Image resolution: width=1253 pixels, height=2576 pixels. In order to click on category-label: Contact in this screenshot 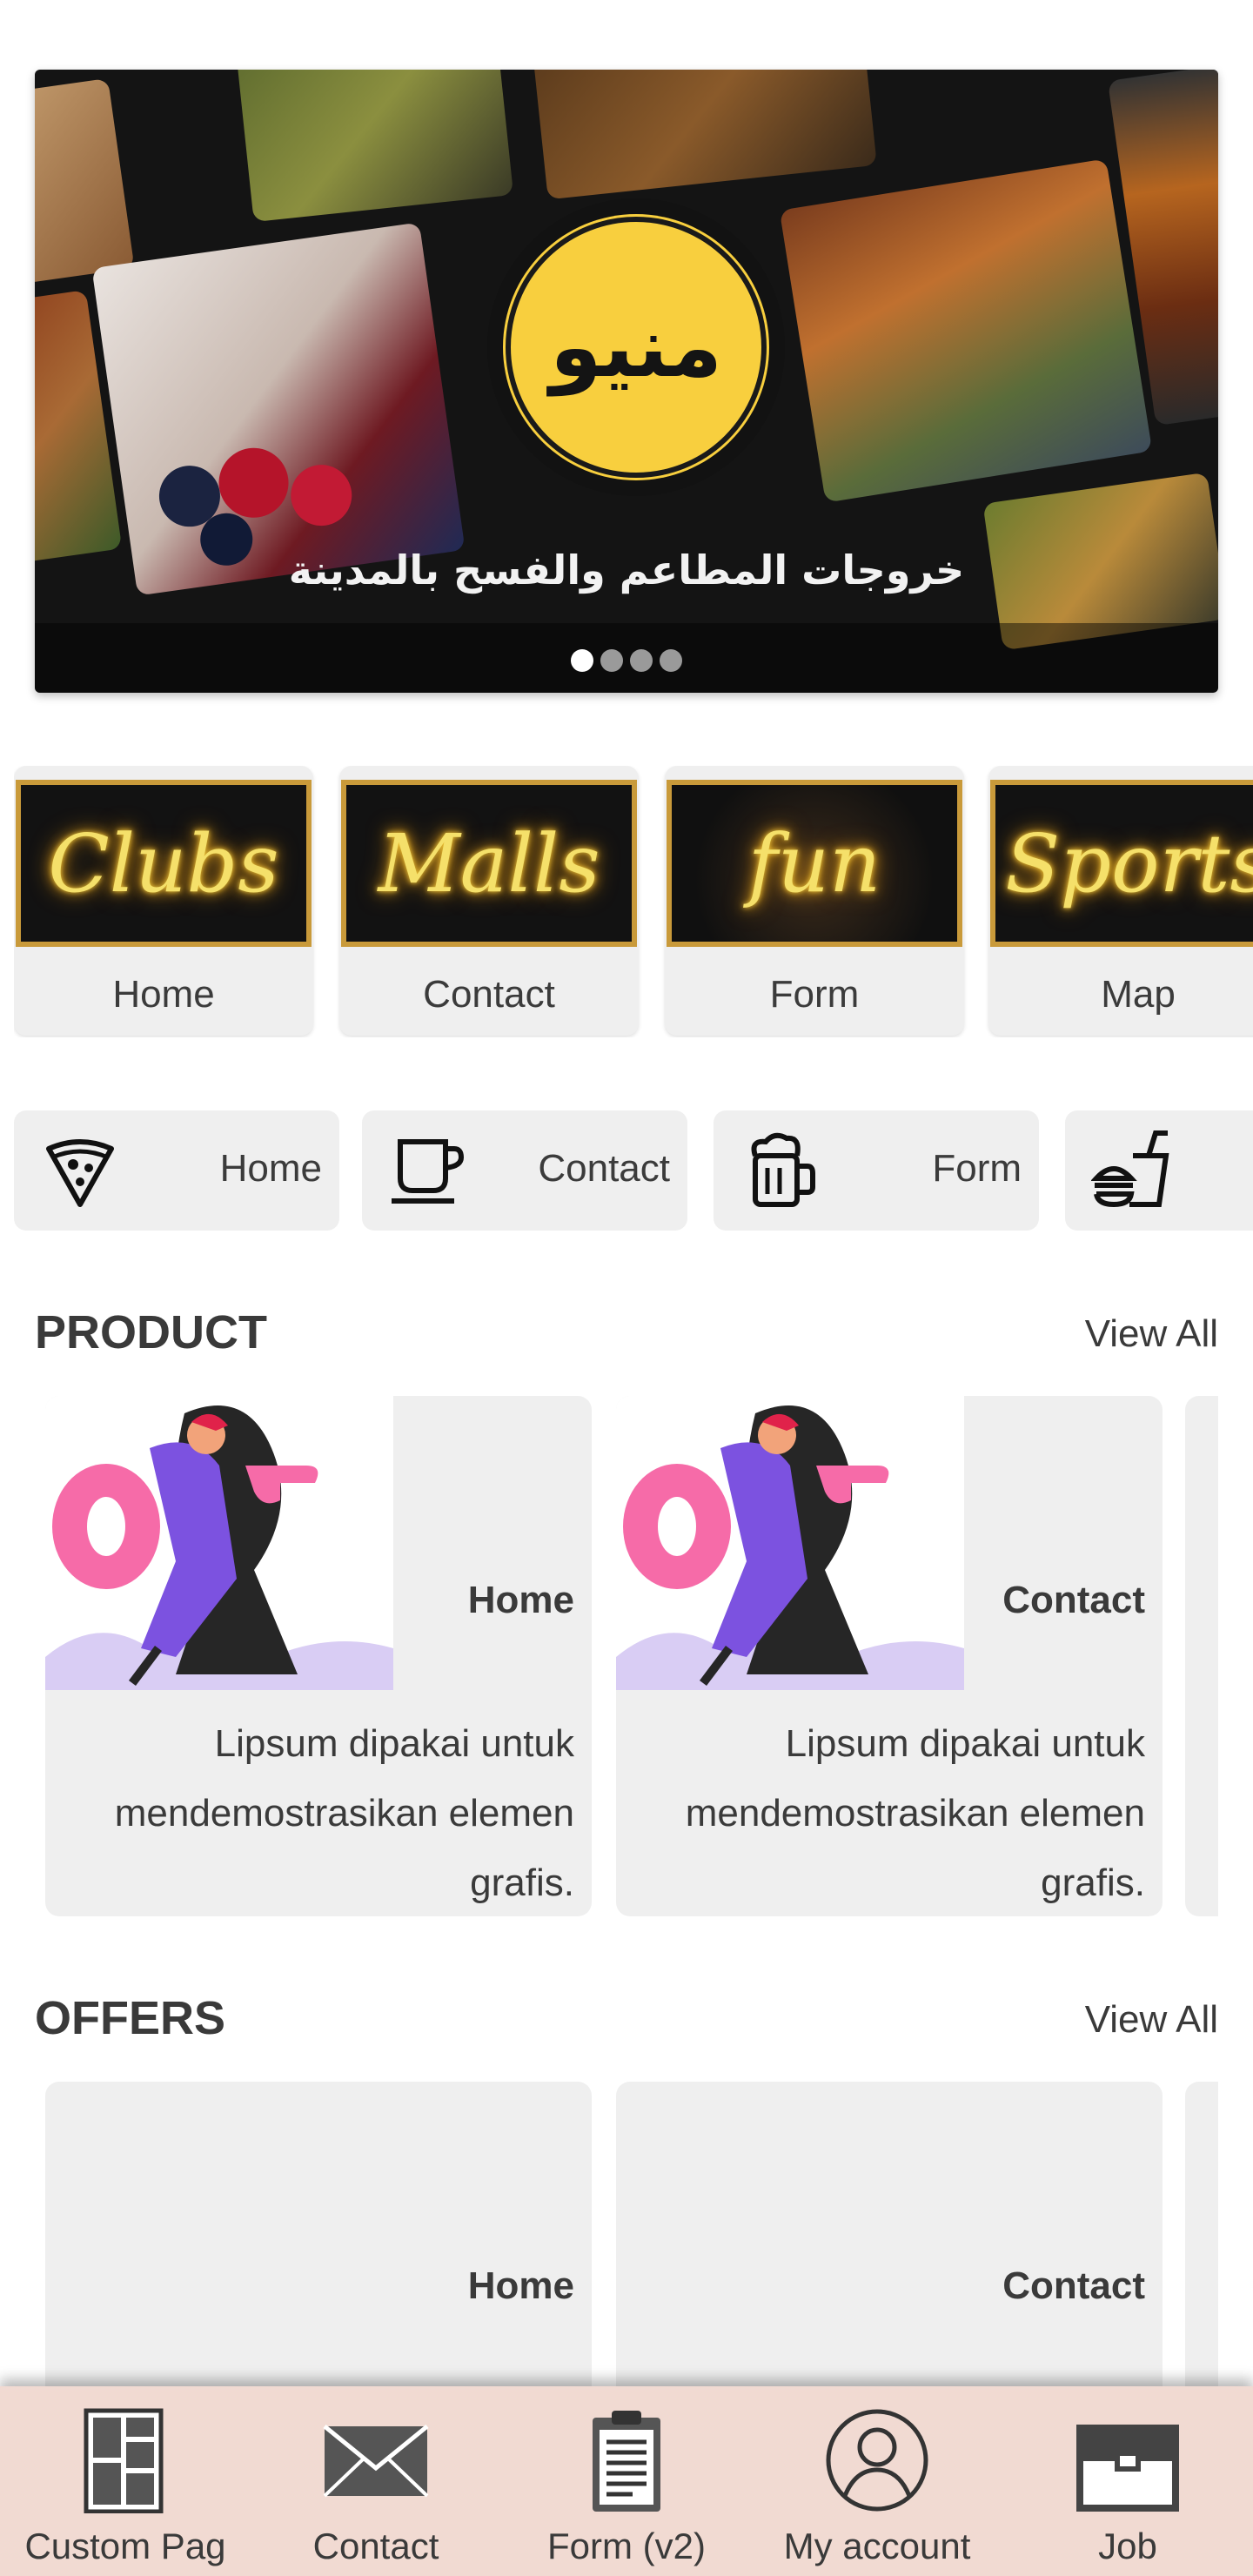, I will do `click(489, 994)`.